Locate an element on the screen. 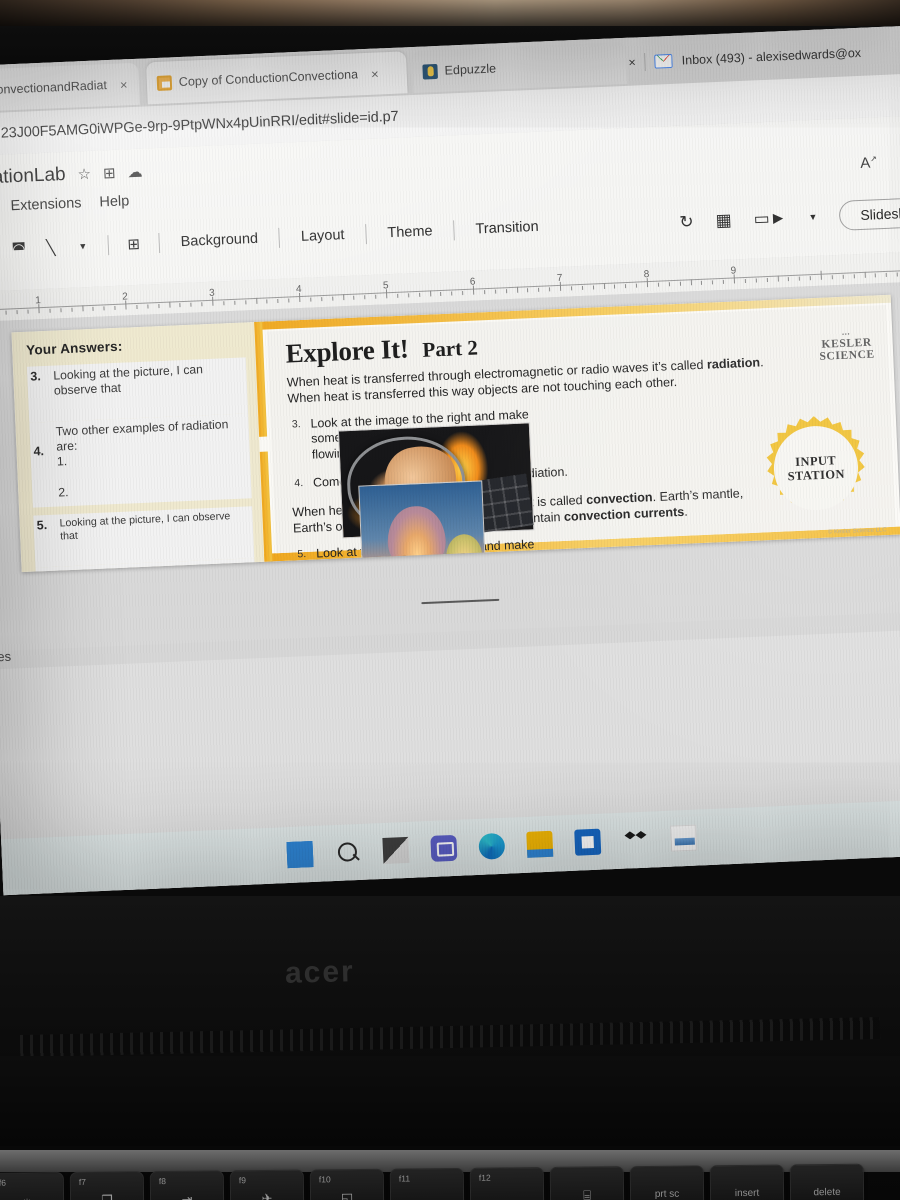  transition-button: Transition is located at coordinates (507, 227).